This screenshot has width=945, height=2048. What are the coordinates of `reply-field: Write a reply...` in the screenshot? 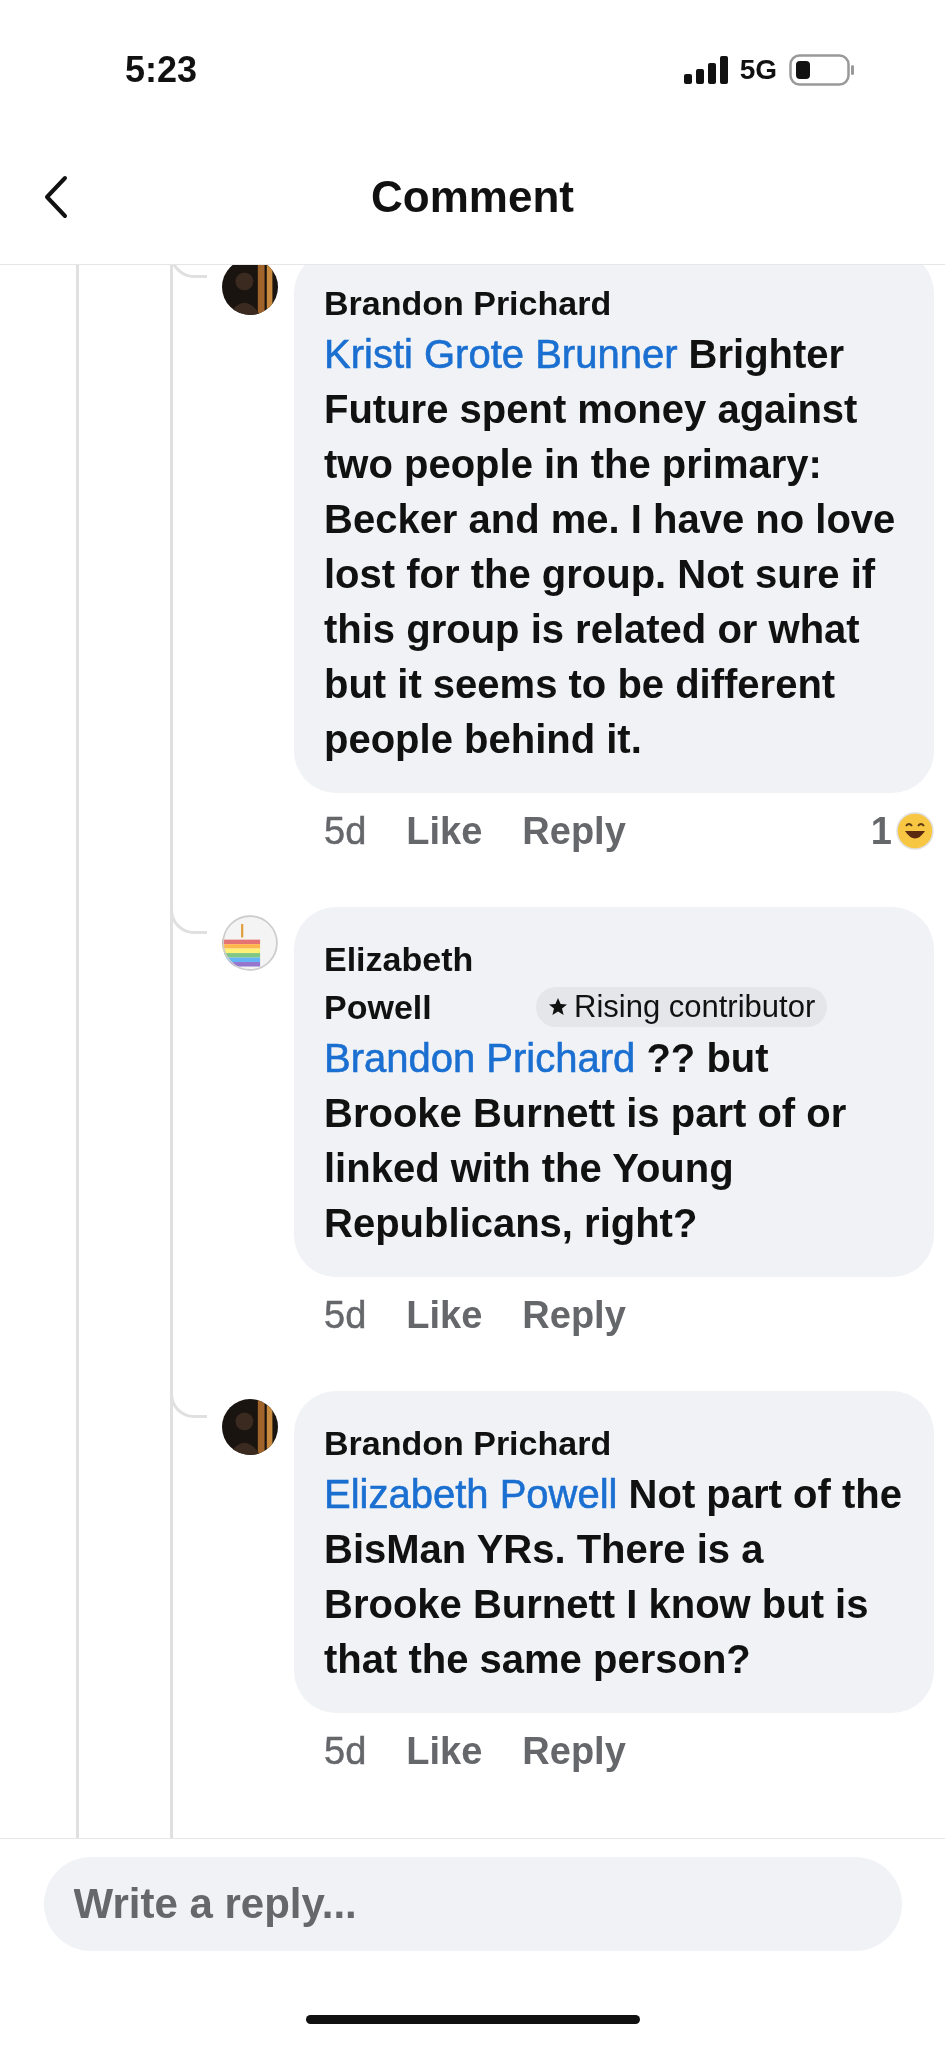 It's located at (472, 1904).